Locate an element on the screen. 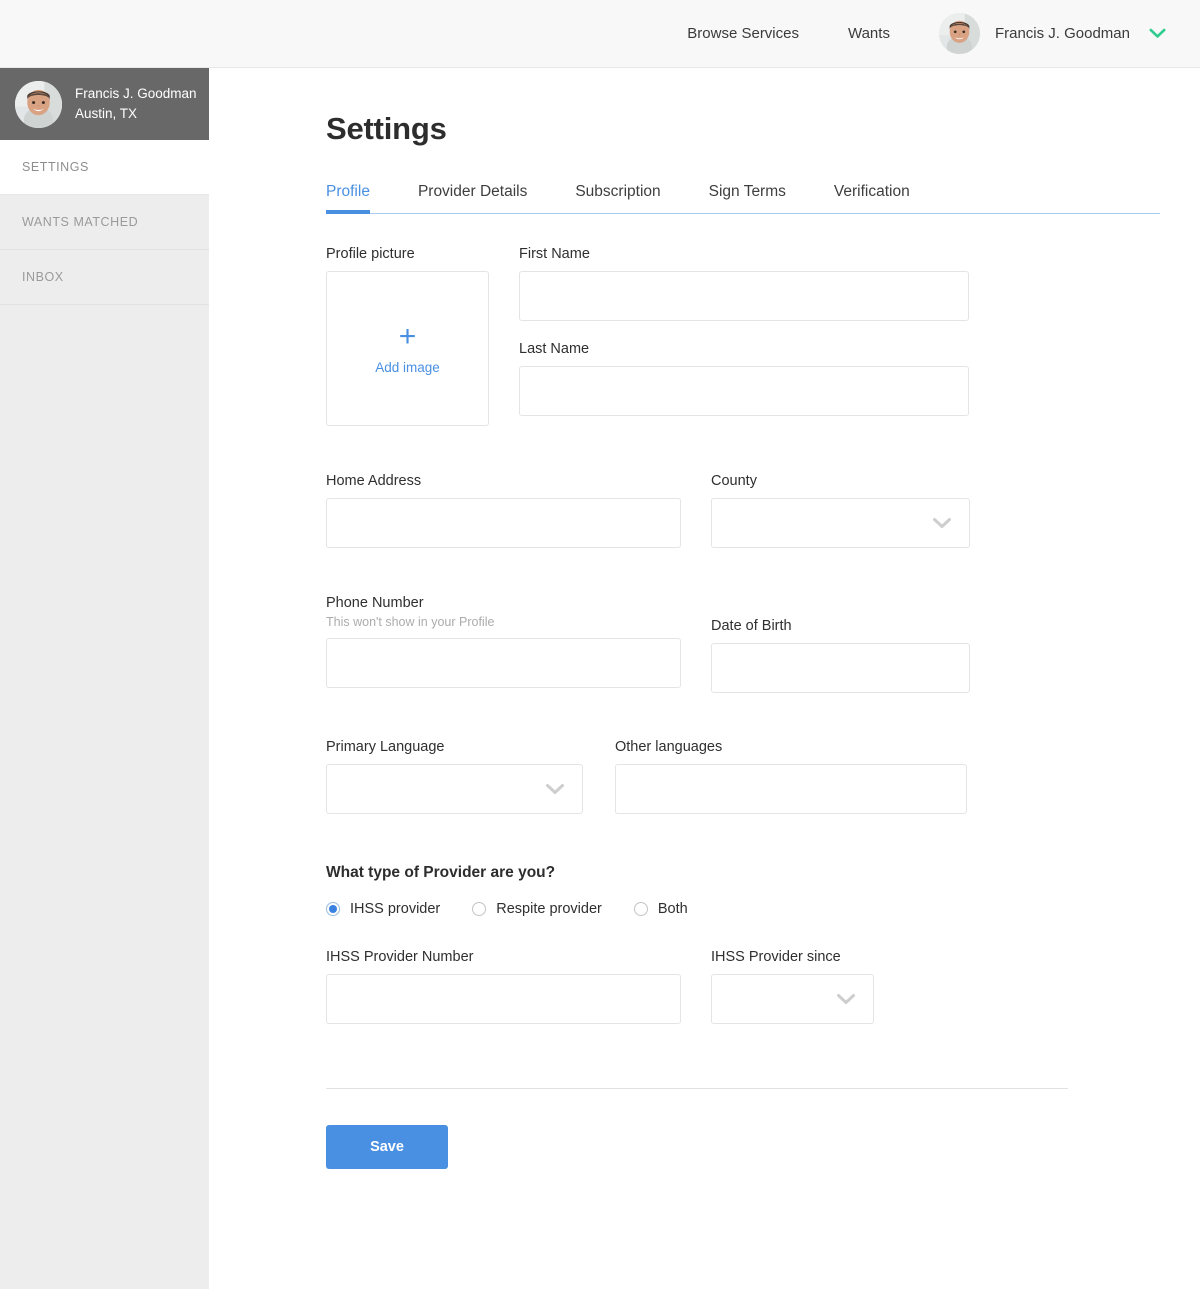 The height and width of the screenshot is (1289, 1200). phone-number-input is located at coordinates (503, 663).